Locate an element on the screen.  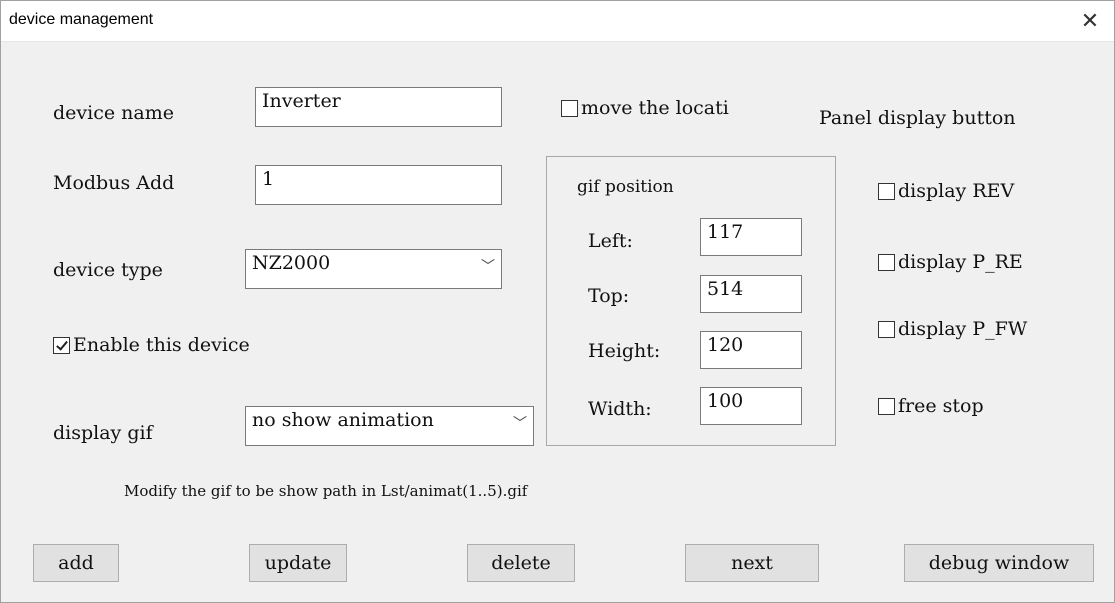
close-icon: ✕ is located at coordinates (1090, 22).